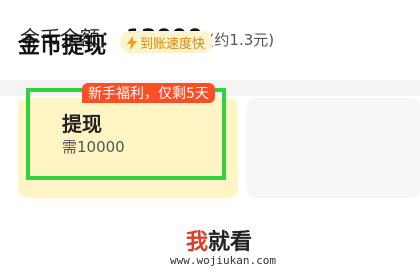 The width and height of the screenshot is (420, 280). What do you see at coordinates (223, 260) in the screenshot?
I see `watermark-url: www.wojiukan.com` at bounding box center [223, 260].